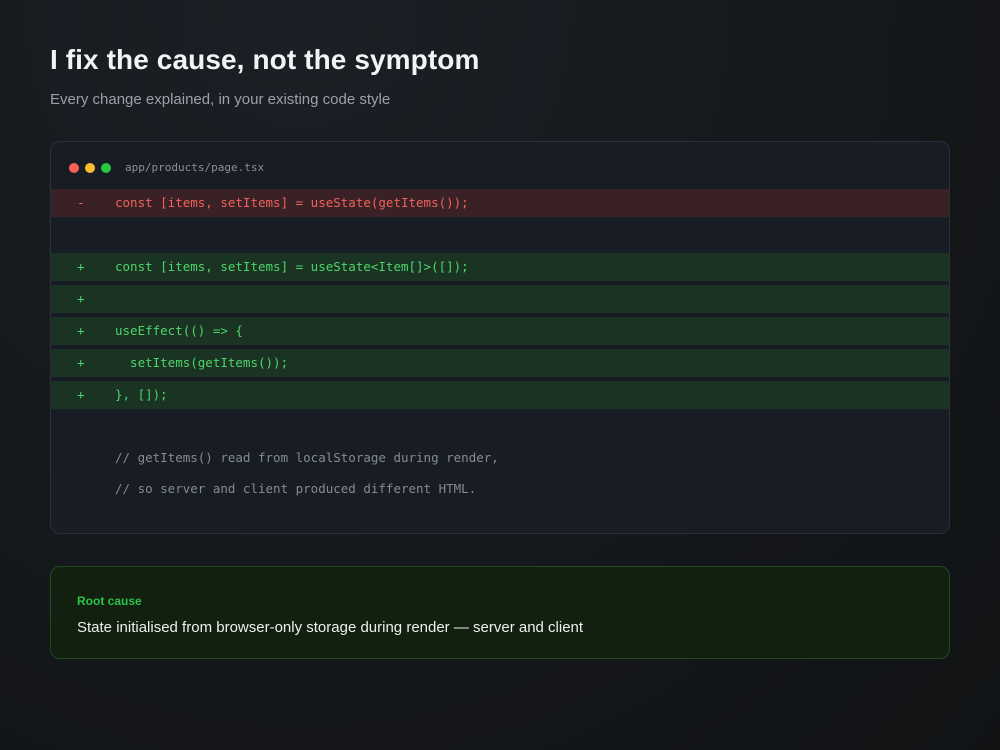  What do you see at coordinates (195, 167) in the screenshot?
I see `file-path: app/products/page.tsx` at bounding box center [195, 167].